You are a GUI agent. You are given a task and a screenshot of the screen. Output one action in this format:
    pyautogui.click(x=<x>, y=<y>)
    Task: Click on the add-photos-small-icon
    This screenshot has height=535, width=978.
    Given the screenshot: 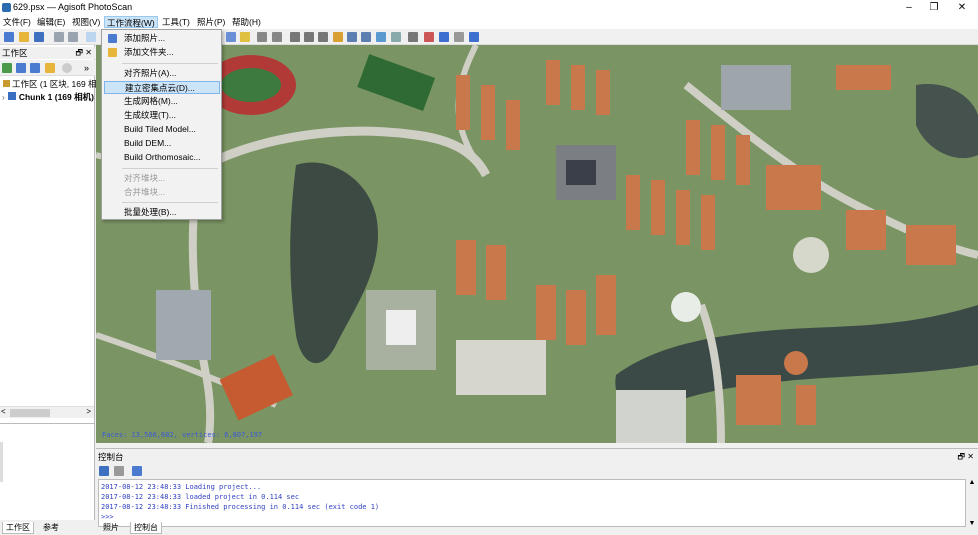 What is the action you would take?
    pyautogui.click(x=21, y=68)
    